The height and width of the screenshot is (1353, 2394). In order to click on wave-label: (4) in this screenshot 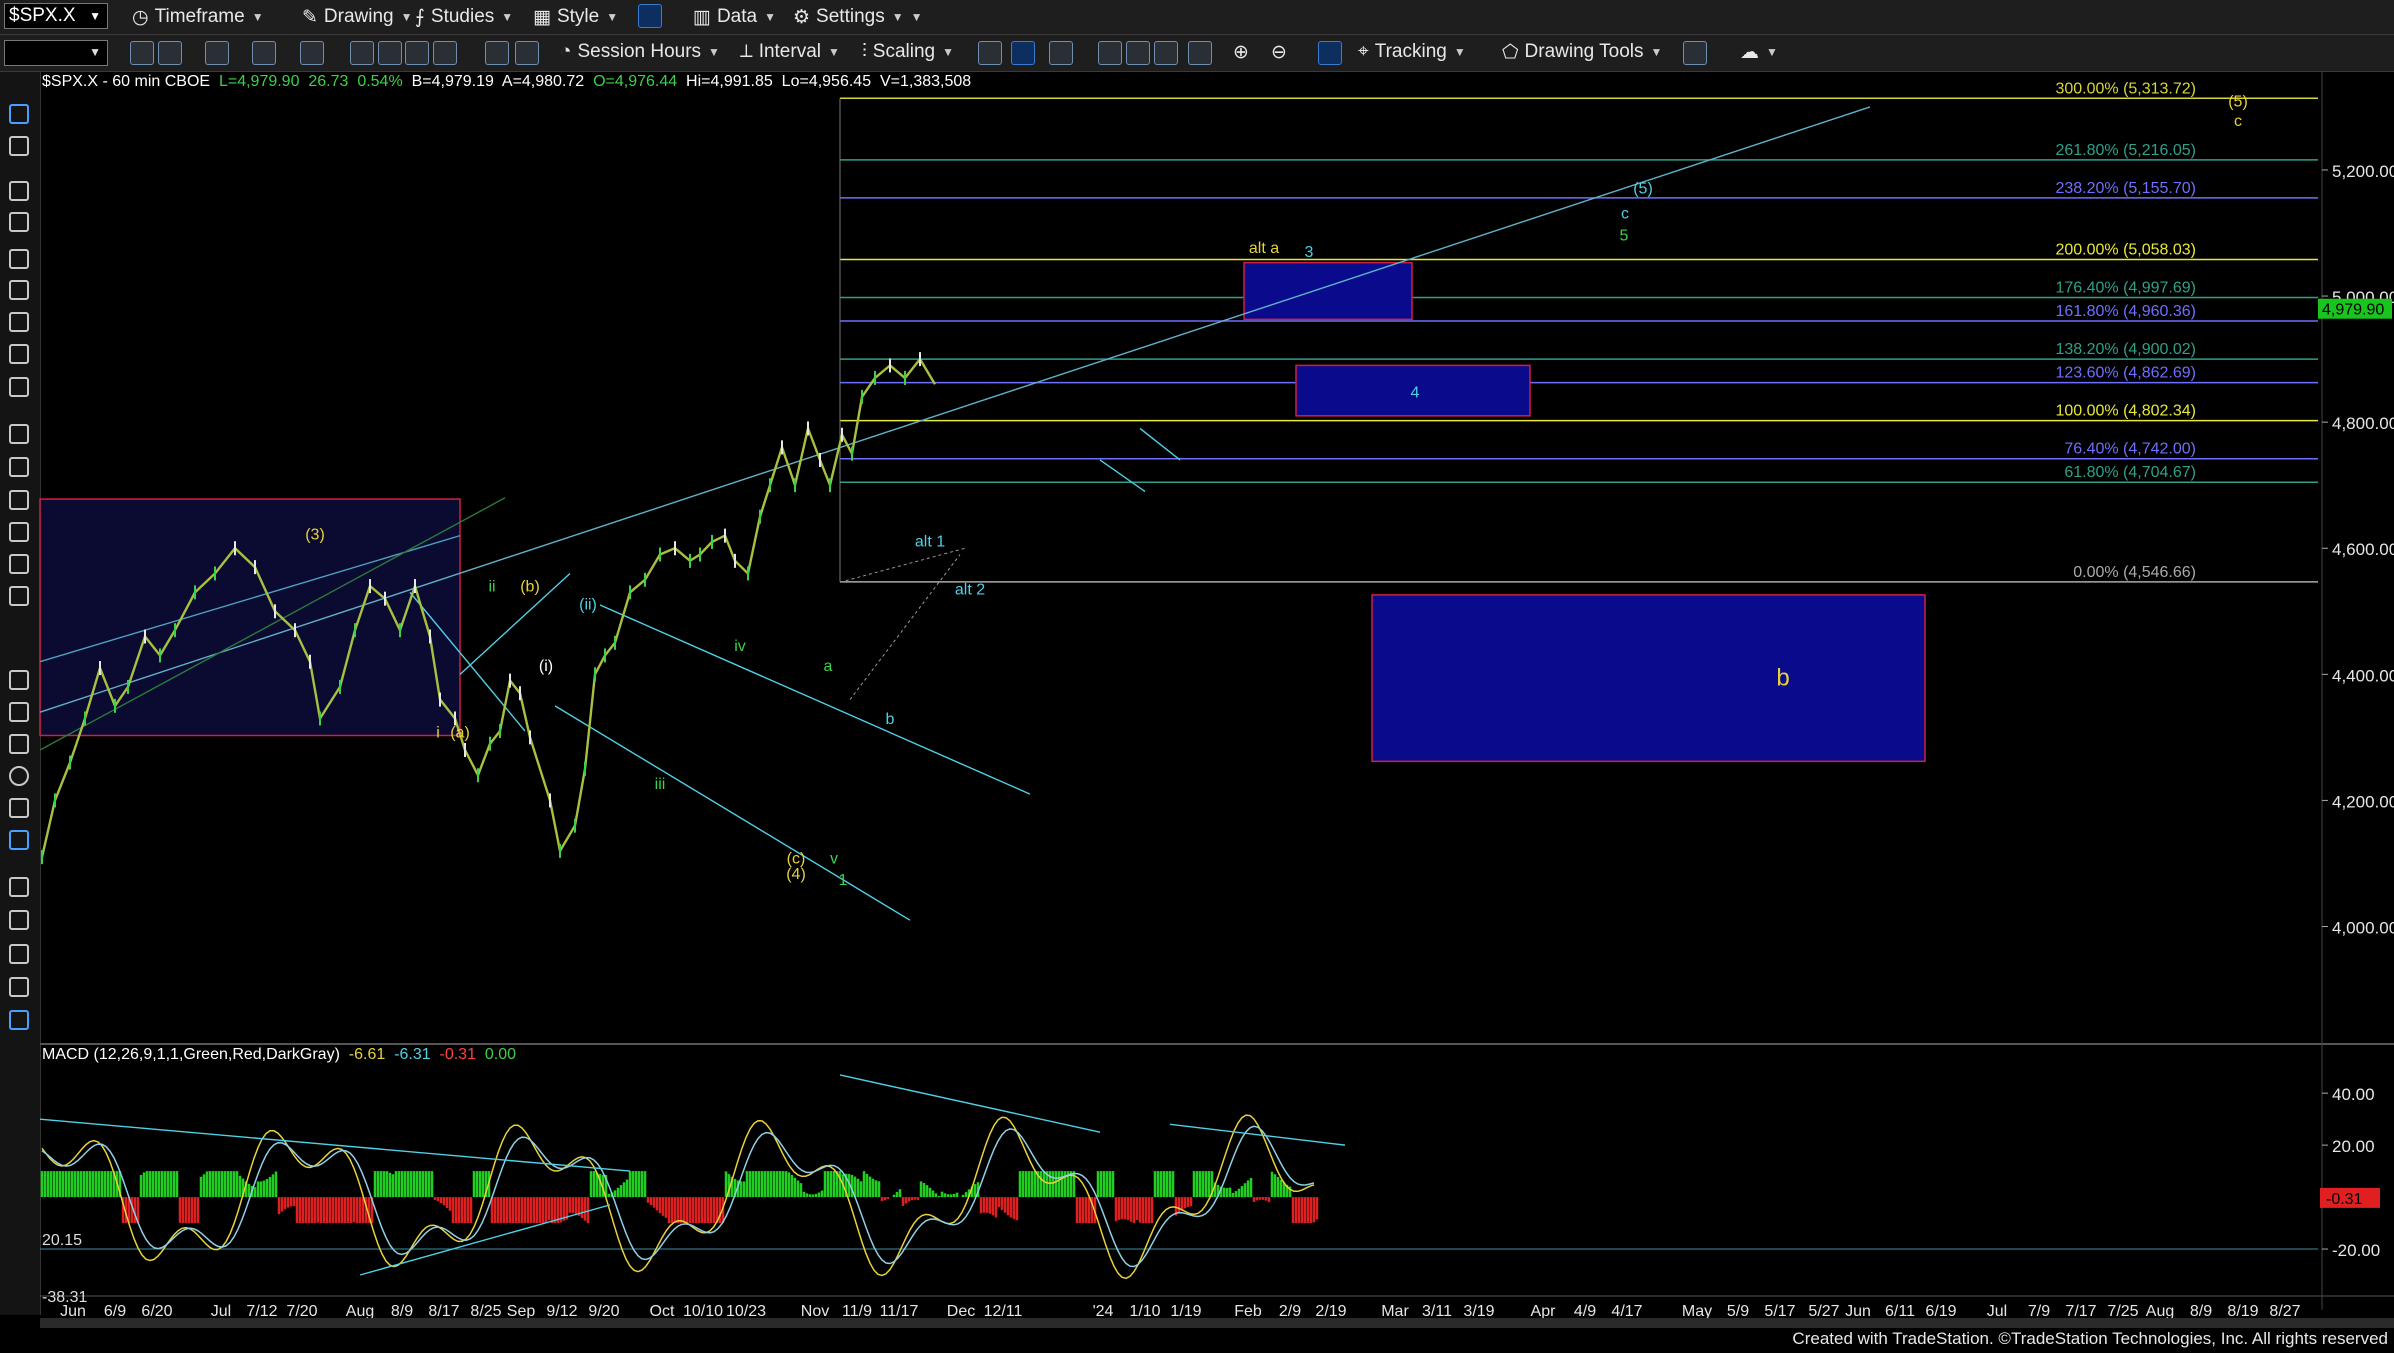, I will do `click(796, 874)`.